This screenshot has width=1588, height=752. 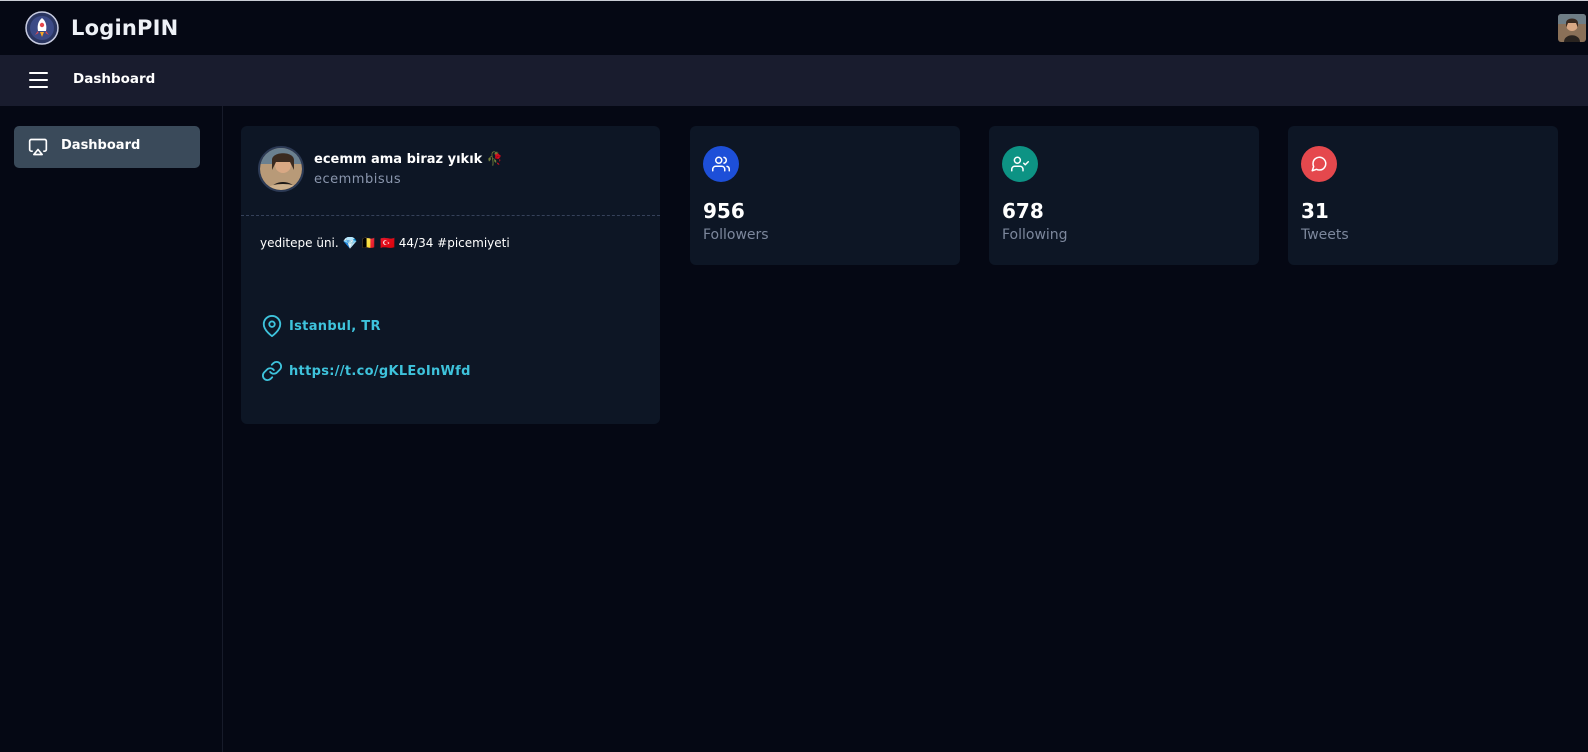 What do you see at coordinates (1319, 164) in the screenshot?
I see `message-circle-icon` at bounding box center [1319, 164].